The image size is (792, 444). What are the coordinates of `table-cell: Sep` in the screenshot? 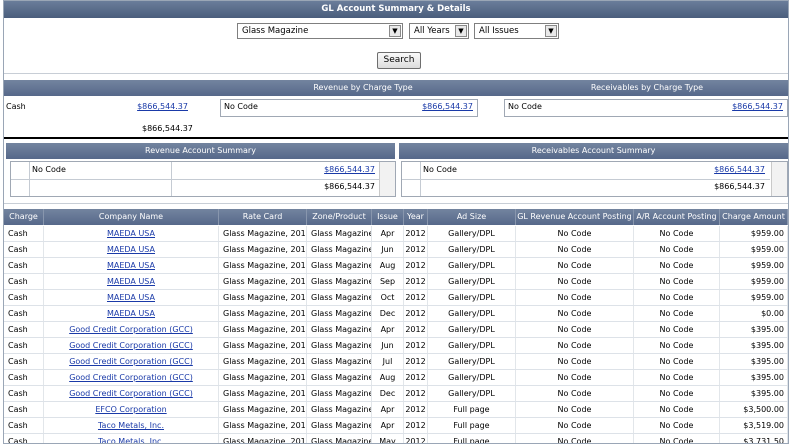 It's located at (388, 281).